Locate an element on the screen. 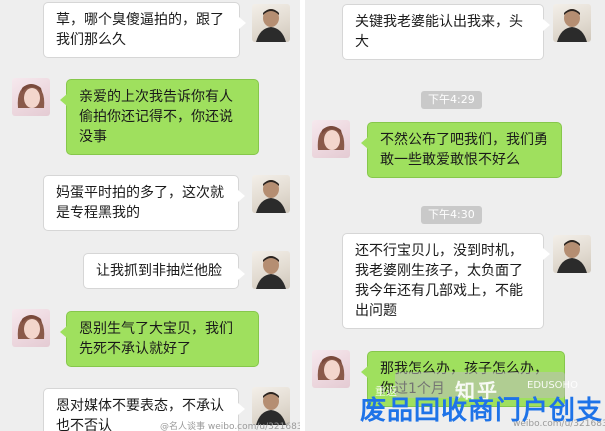 The height and width of the screenshot is (431, 605). message-bubble: 还不行宝贝儿，没到时机，我老婆刚生孩子，太负面了我今年还有几部戏上，不能出问题 is located at coordinates (446, 281).